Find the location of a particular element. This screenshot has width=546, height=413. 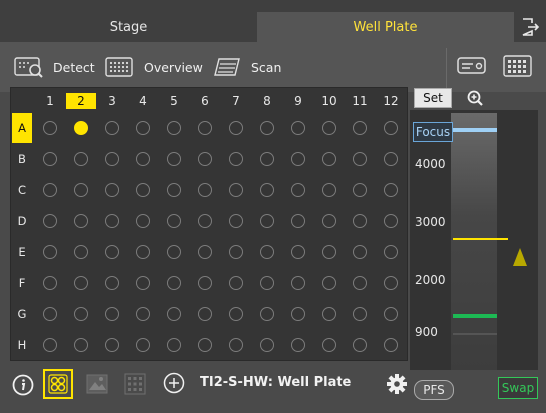

image-view-button is located at coordinates (97, 385).